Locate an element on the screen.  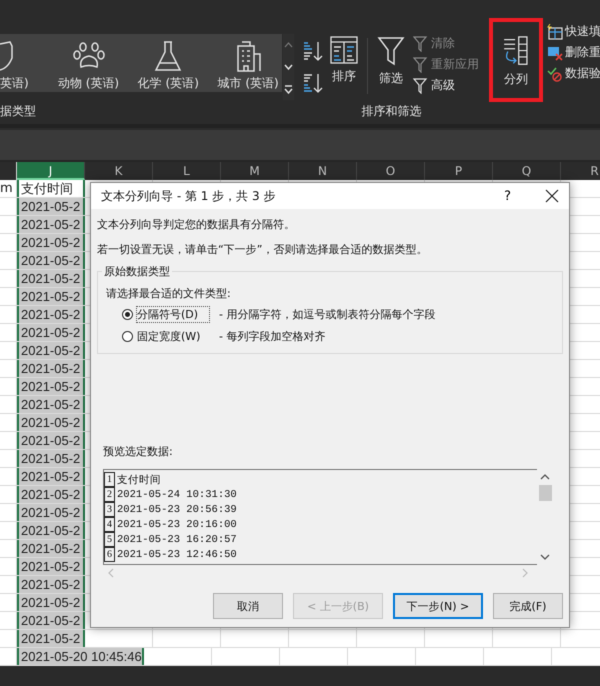
column-header: N is located at coordinates (323, 171).